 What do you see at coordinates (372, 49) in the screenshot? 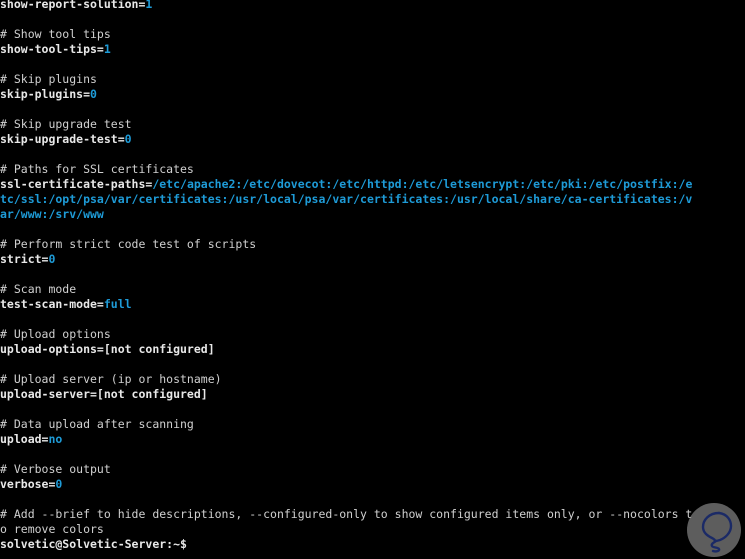
I see `terminal-line: show-tool-tips=1` at bounding box center [372, 49].